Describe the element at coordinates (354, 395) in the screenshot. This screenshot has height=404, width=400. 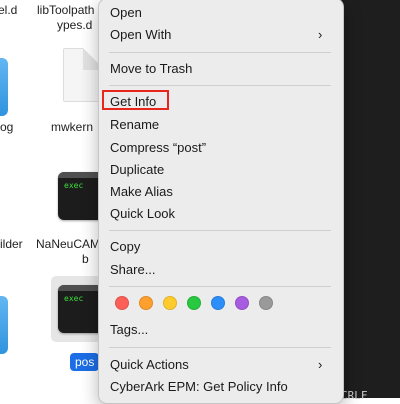
I see `line-ending-indicator: CRLF` at that location.